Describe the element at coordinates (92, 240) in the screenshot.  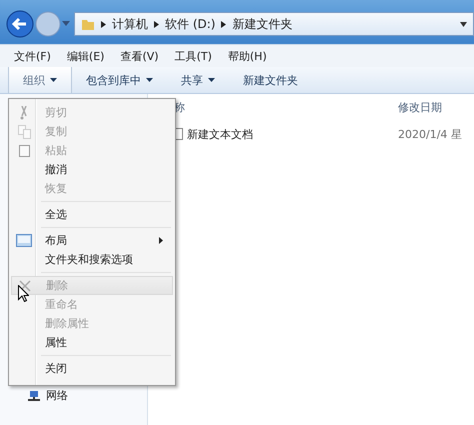
I see `menu-item: 布局` at that location.